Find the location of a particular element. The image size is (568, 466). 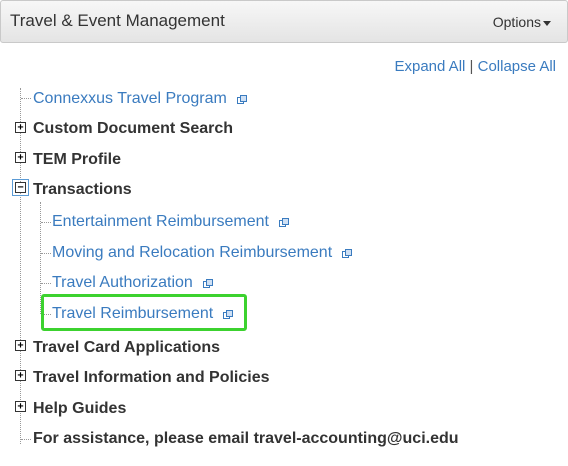

node-label: Custom Document Search is located at coordinates (133, 128).